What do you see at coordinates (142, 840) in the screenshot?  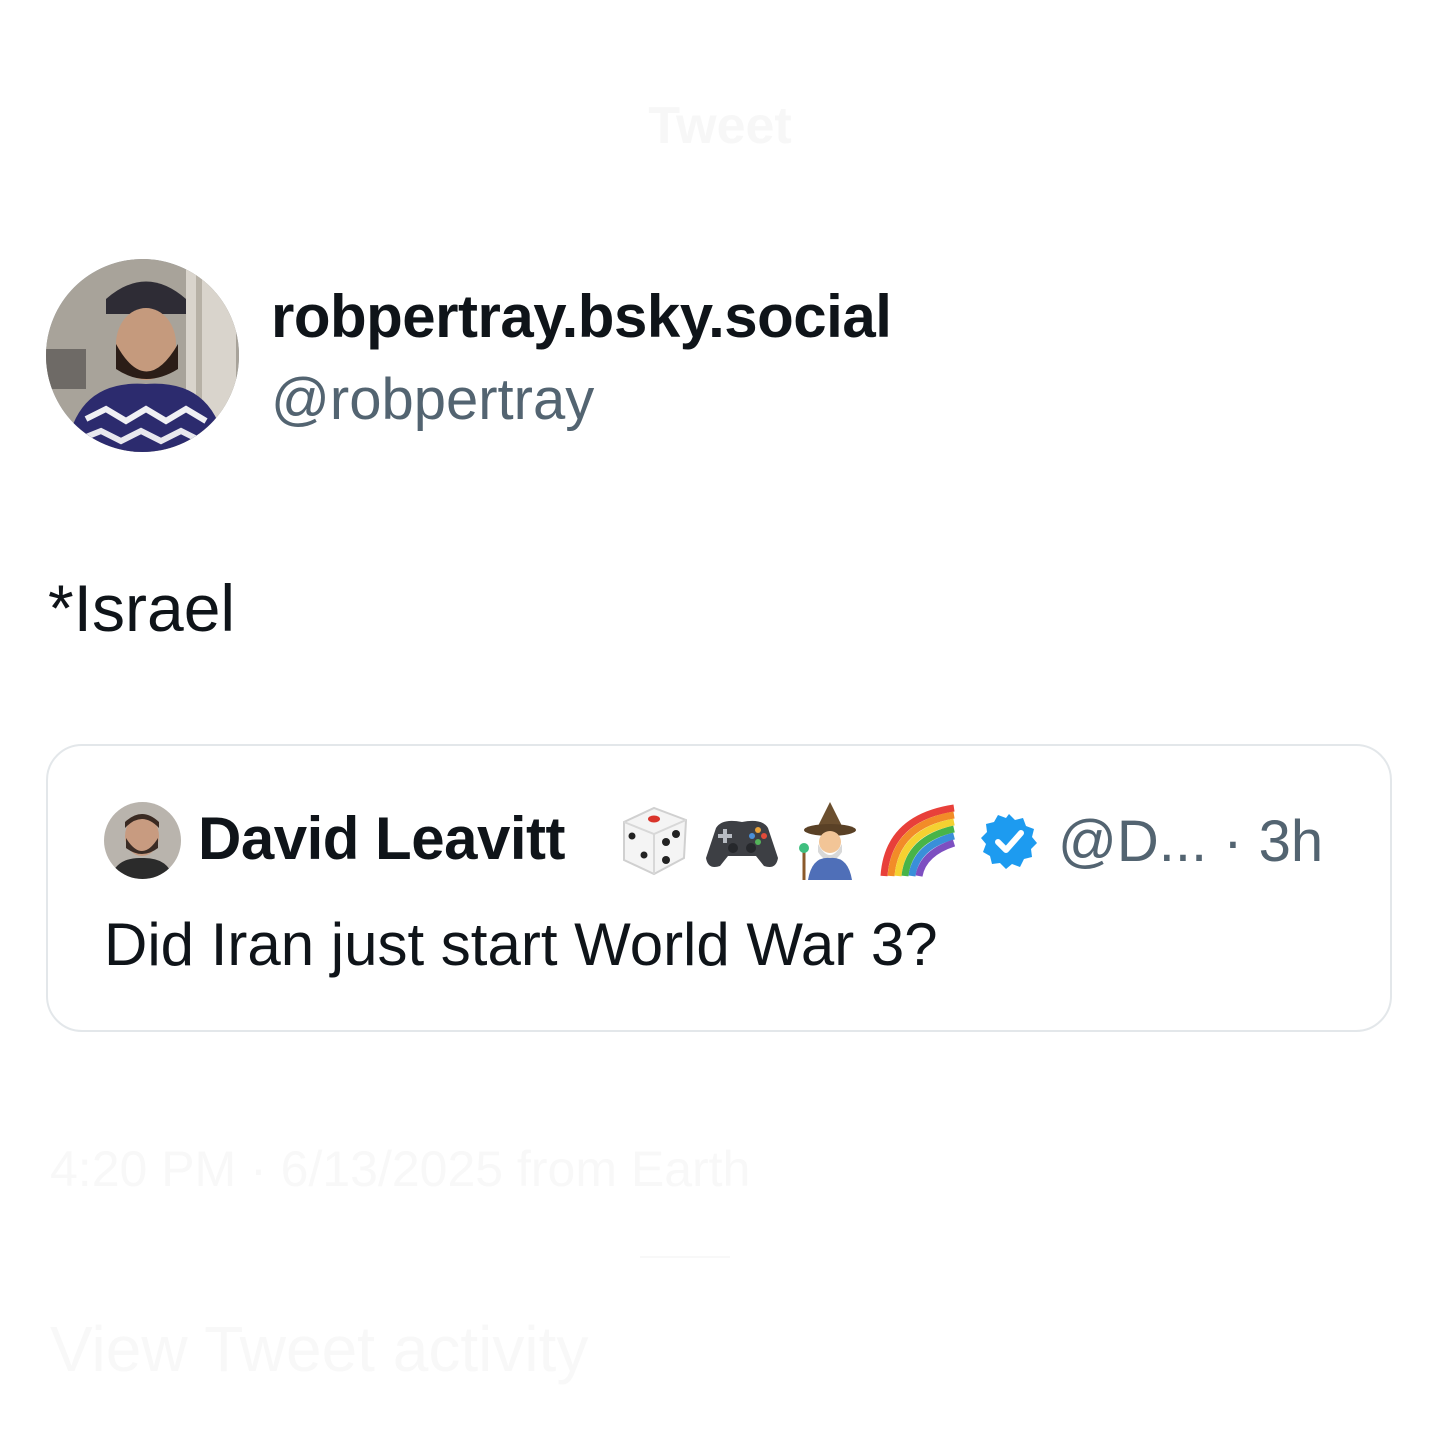 I see `quoted-author-avatar` at bounding box center [142, 840].